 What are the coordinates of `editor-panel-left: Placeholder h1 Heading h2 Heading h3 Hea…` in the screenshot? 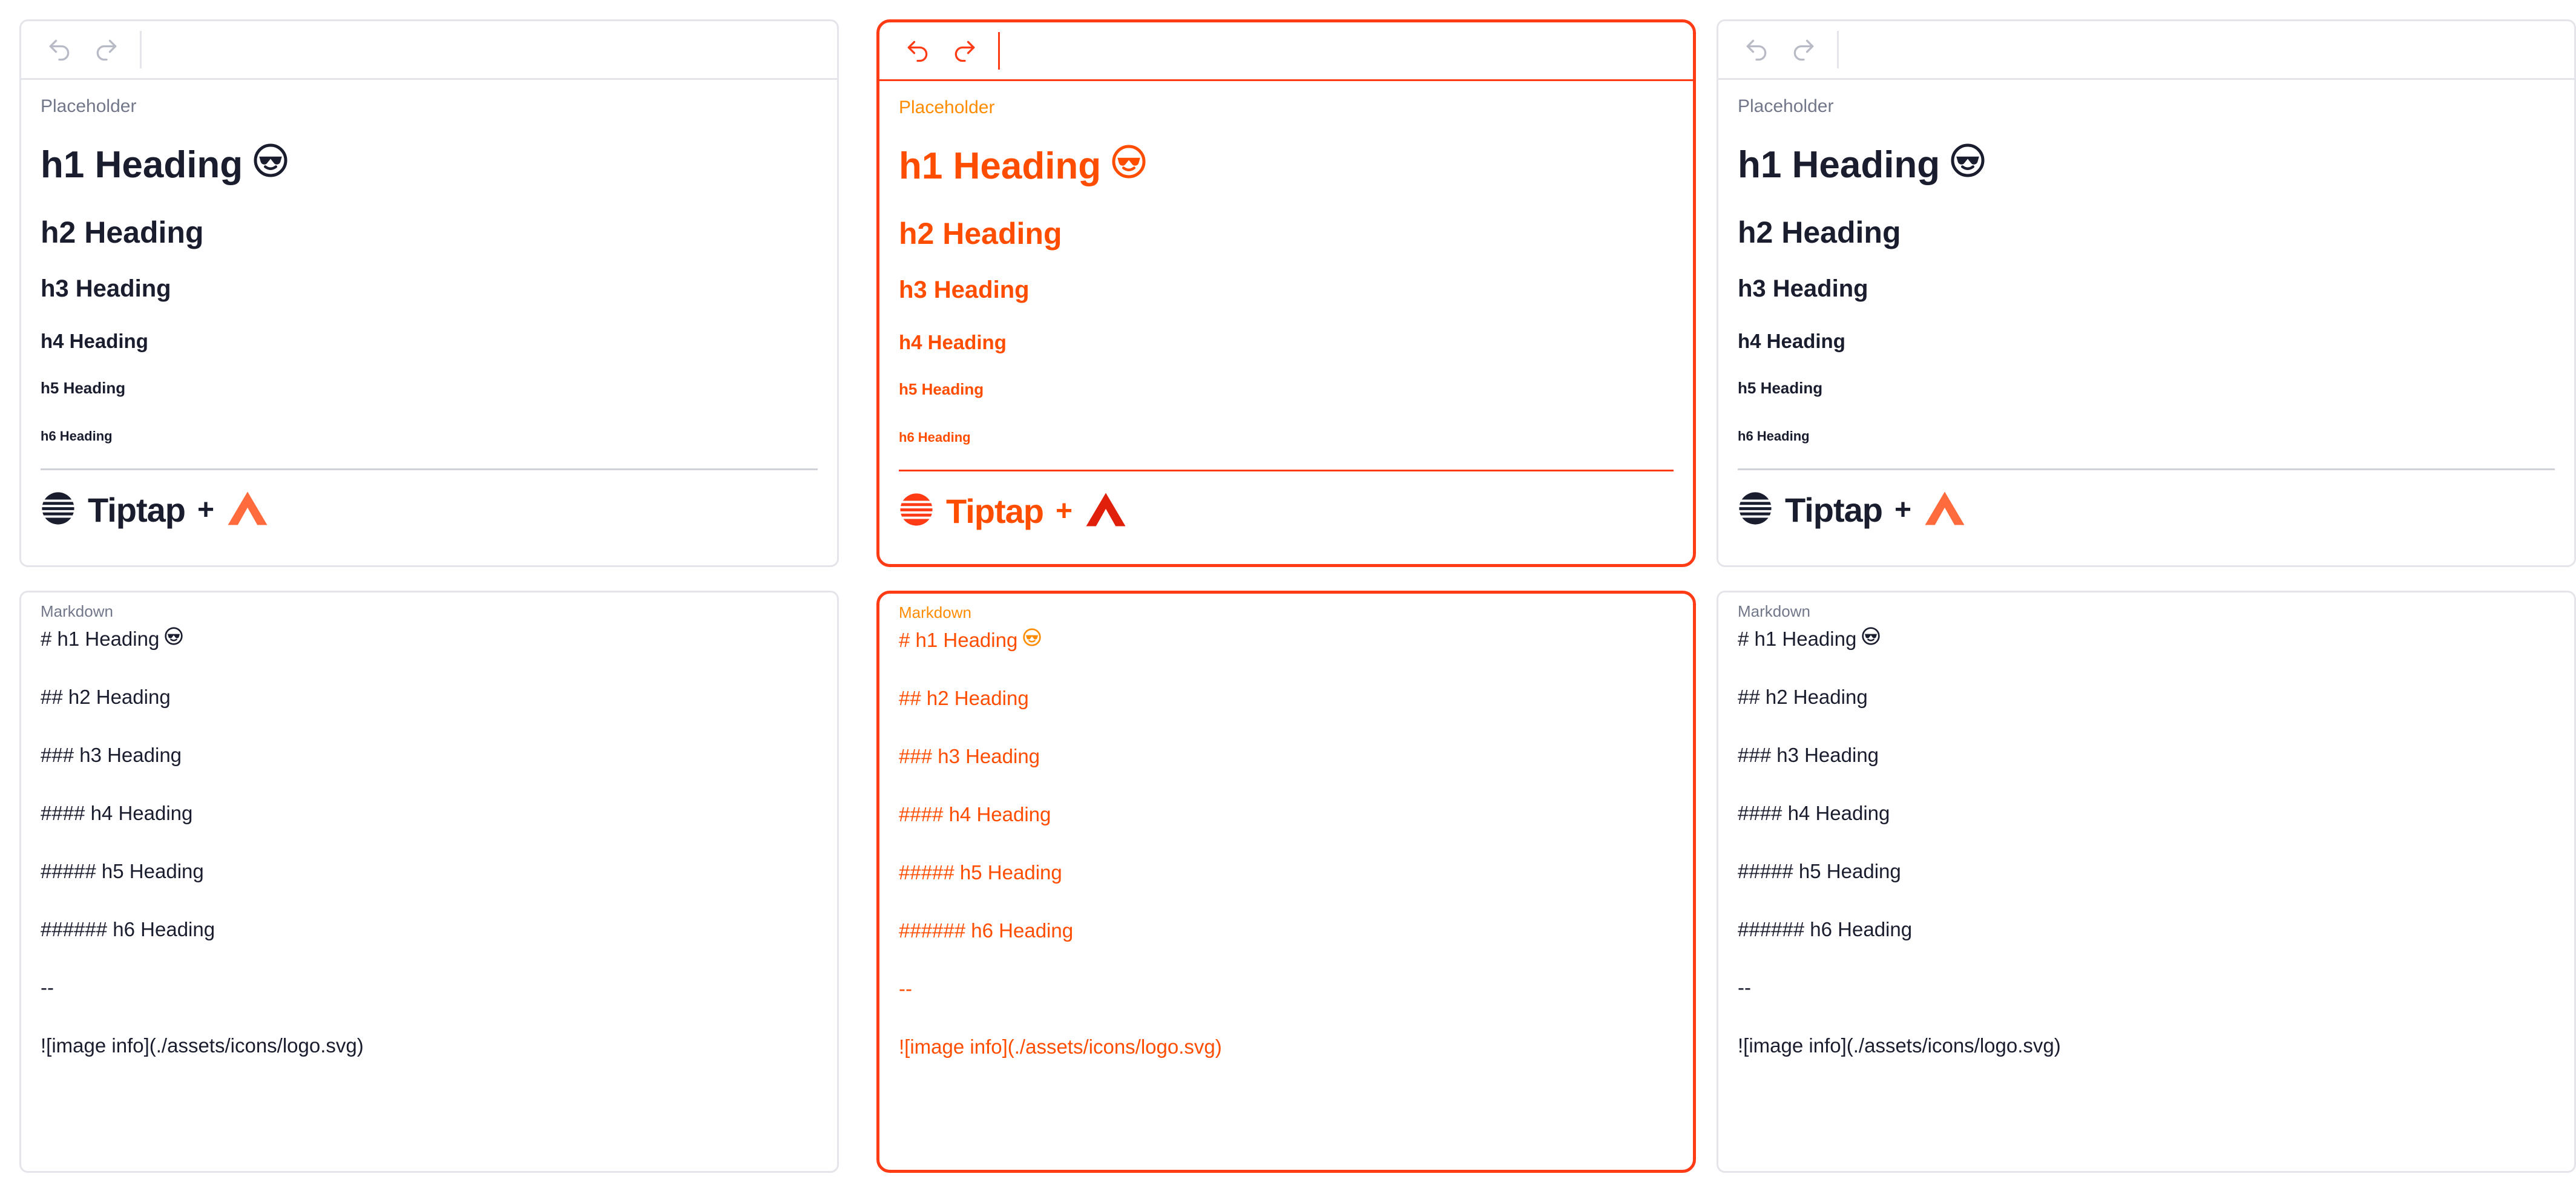 It's located at (429, 293).